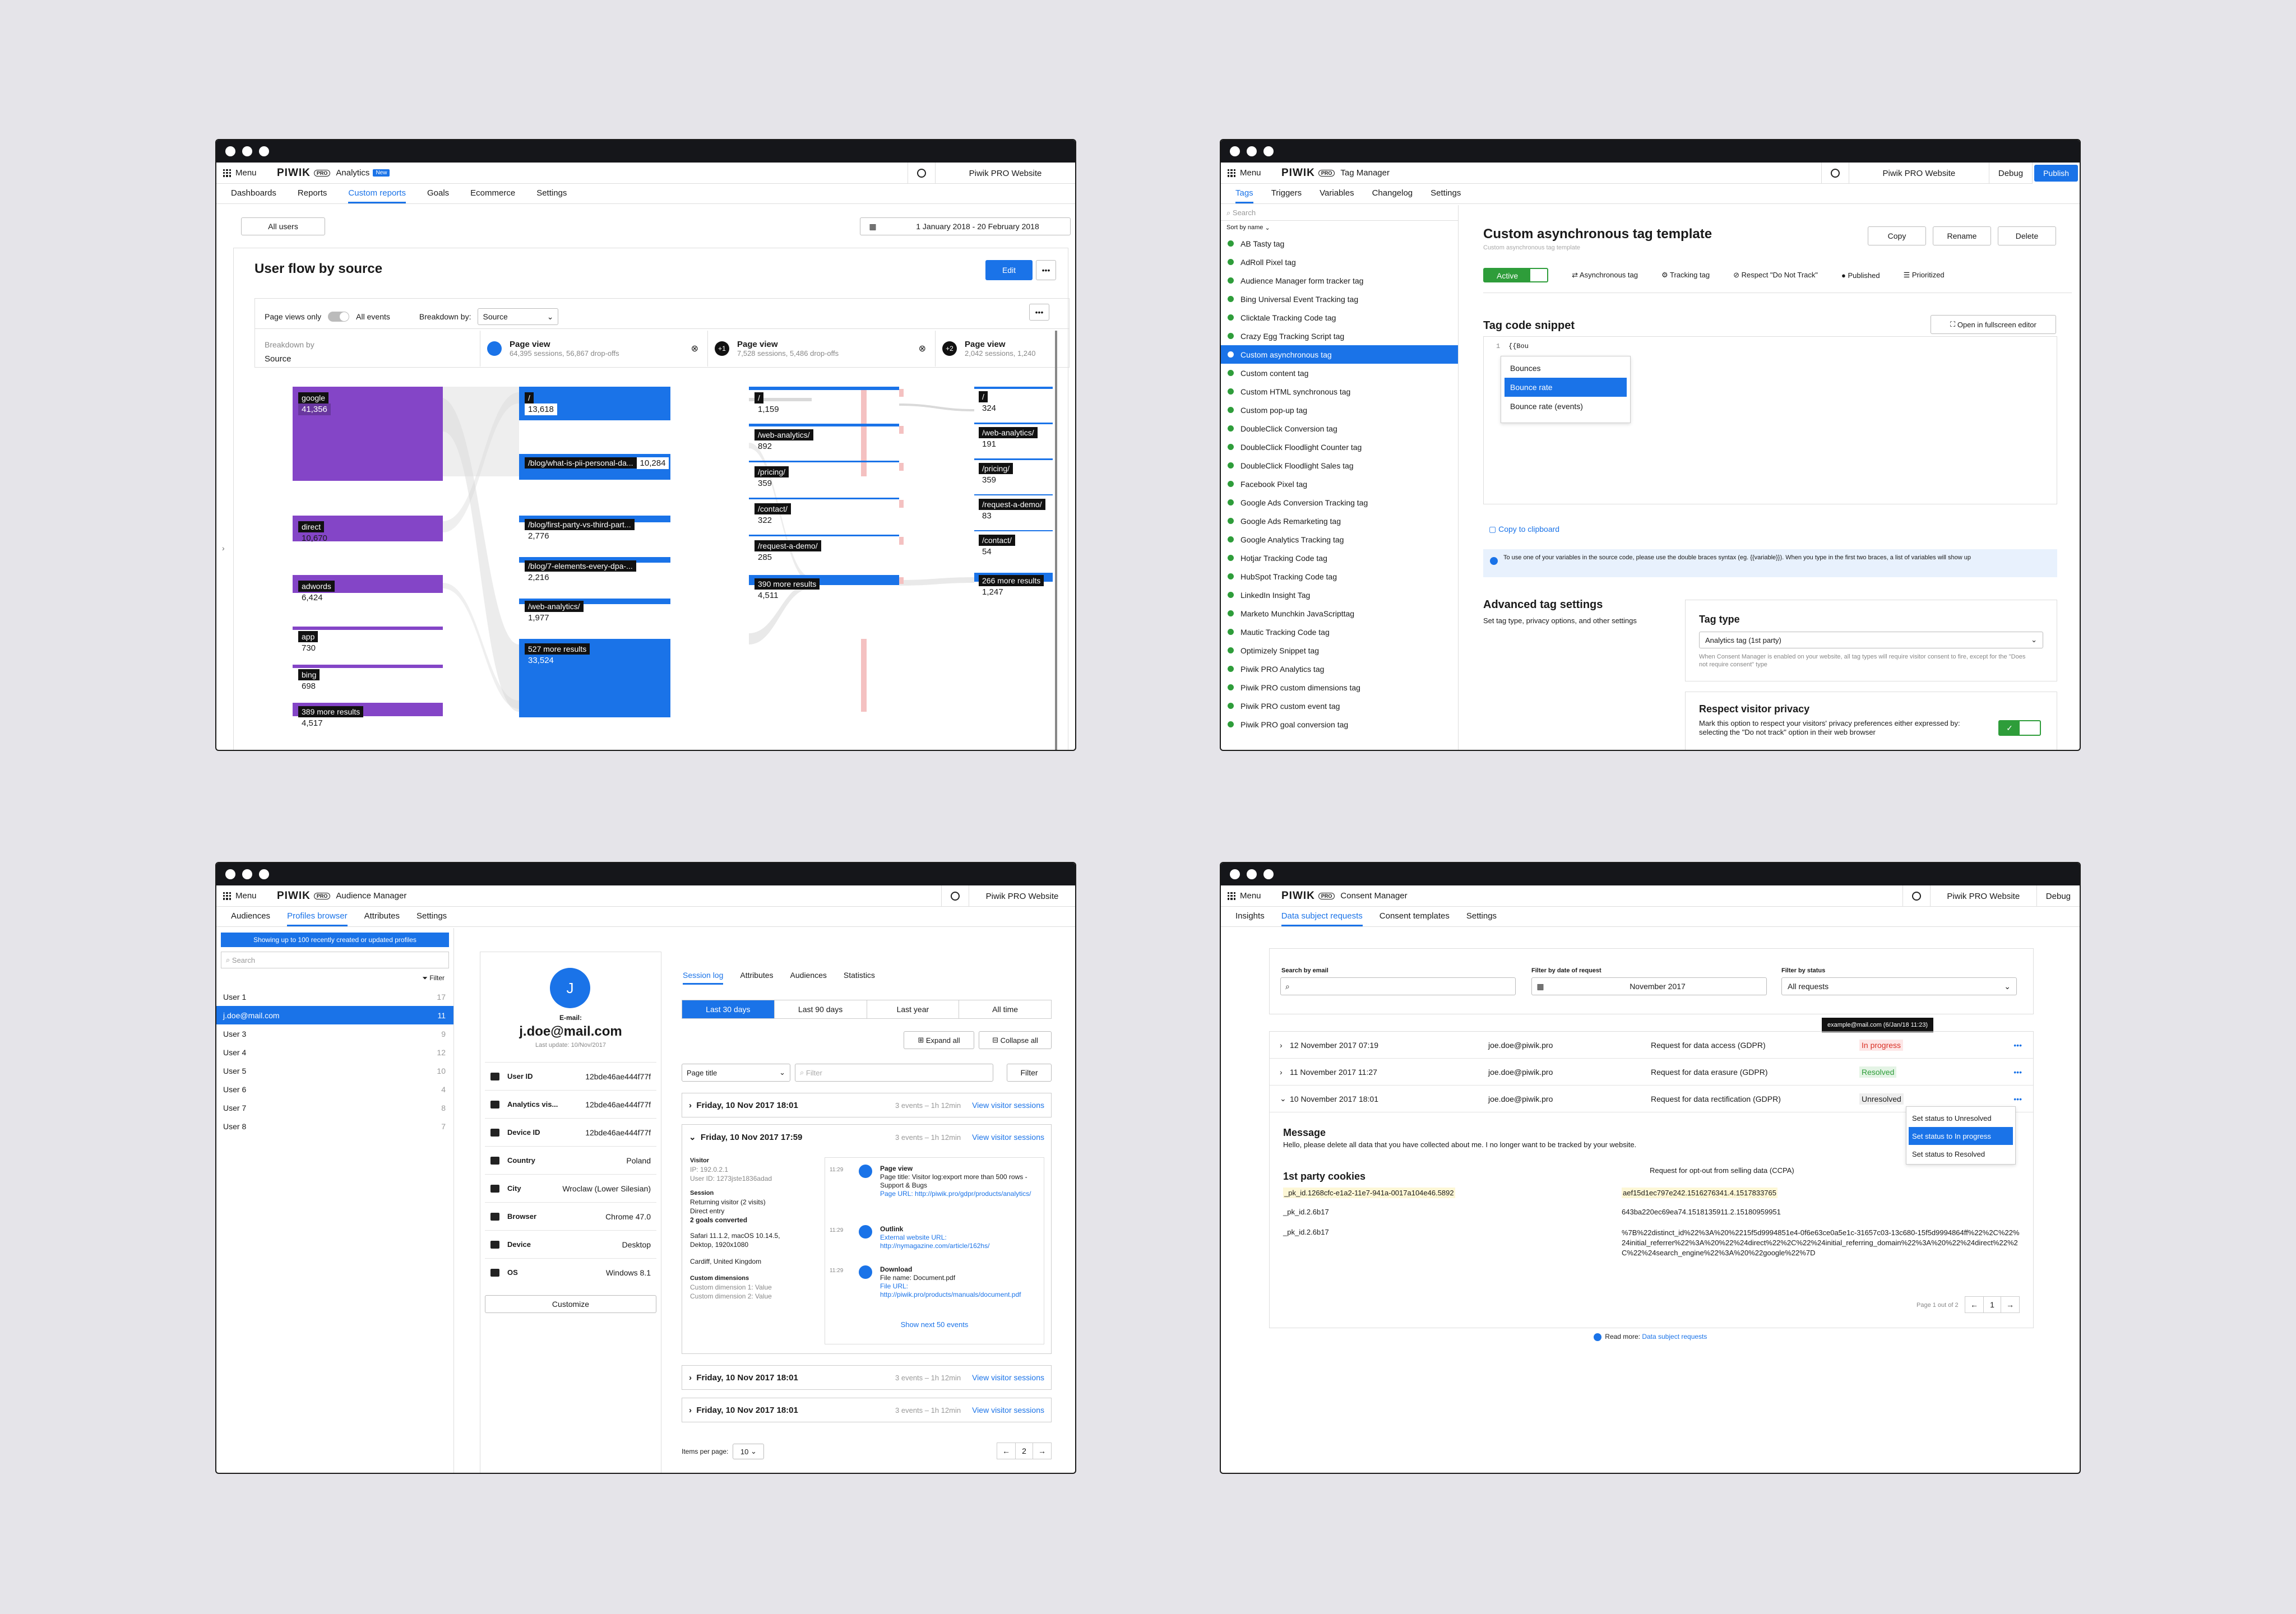 The height and width of the screenshot is (1614, 2296). I want to click on tag-list-item: AB Tasty tag, so click(1340, 243).